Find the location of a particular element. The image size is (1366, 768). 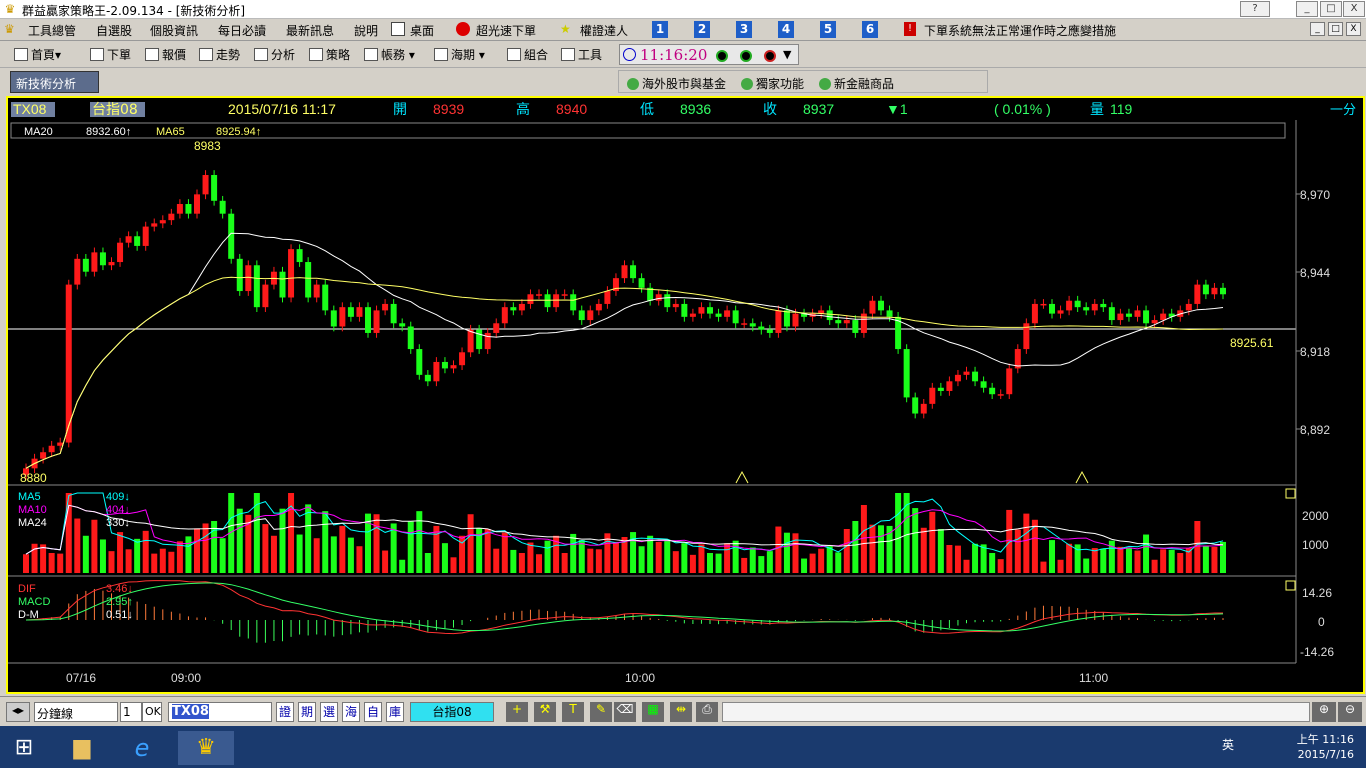

zoom-in-icon: ⊕ is located at coordinates (1324, 712).